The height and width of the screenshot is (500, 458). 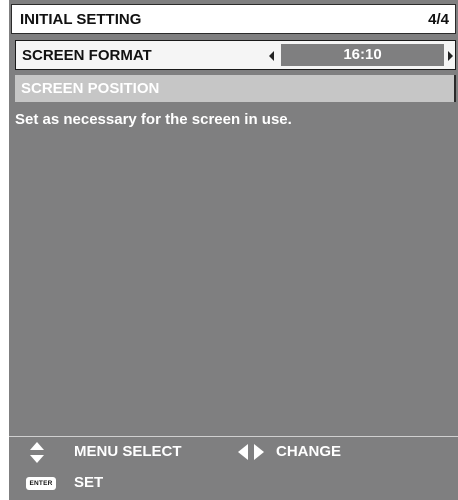 I want to click on menu-title: INITIAL SETTING, so click(x=81, y=19).